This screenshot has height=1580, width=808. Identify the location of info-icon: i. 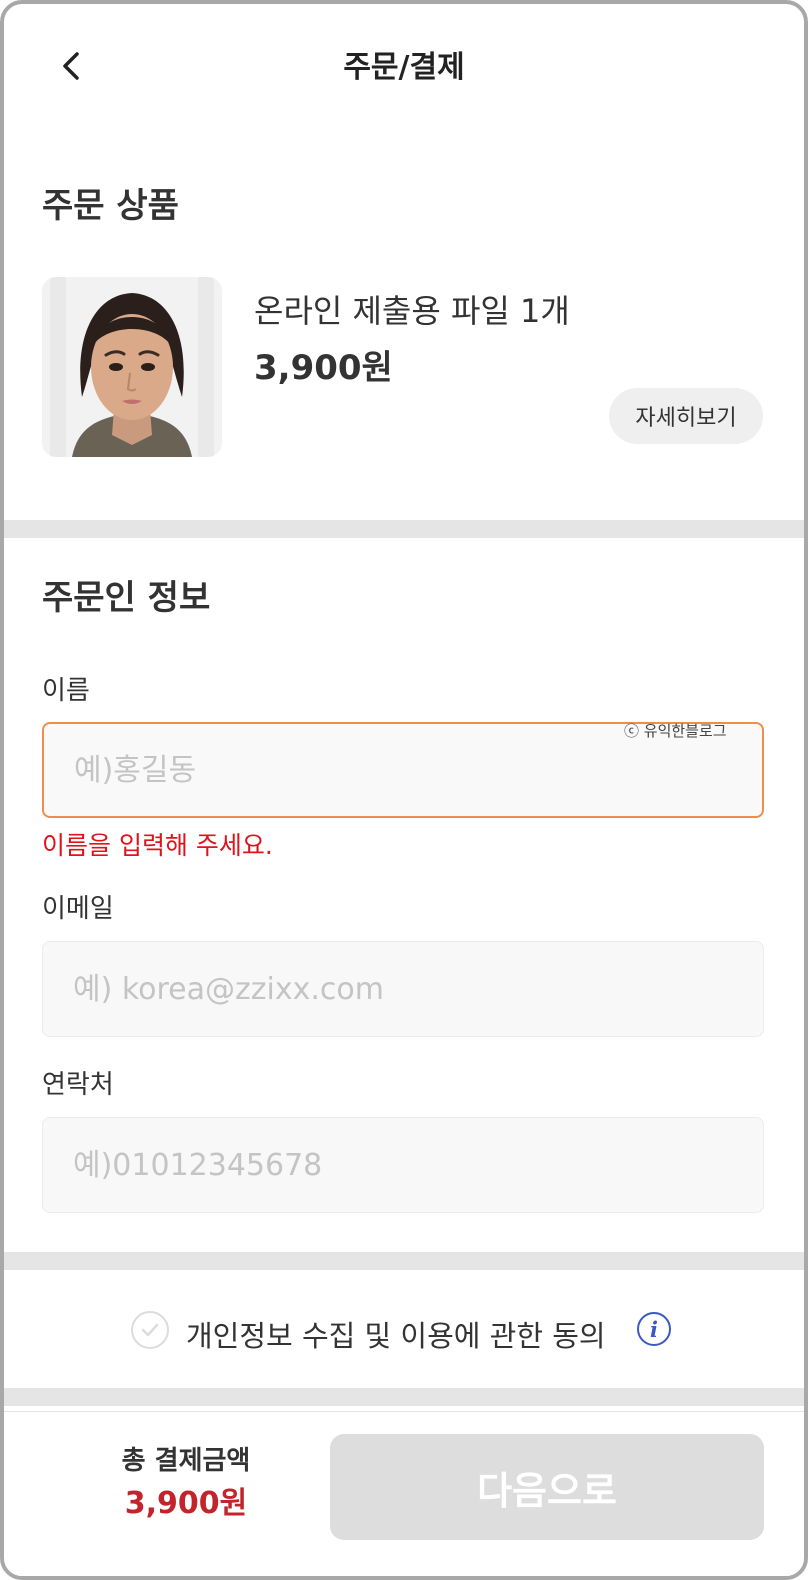
(654, 1329).